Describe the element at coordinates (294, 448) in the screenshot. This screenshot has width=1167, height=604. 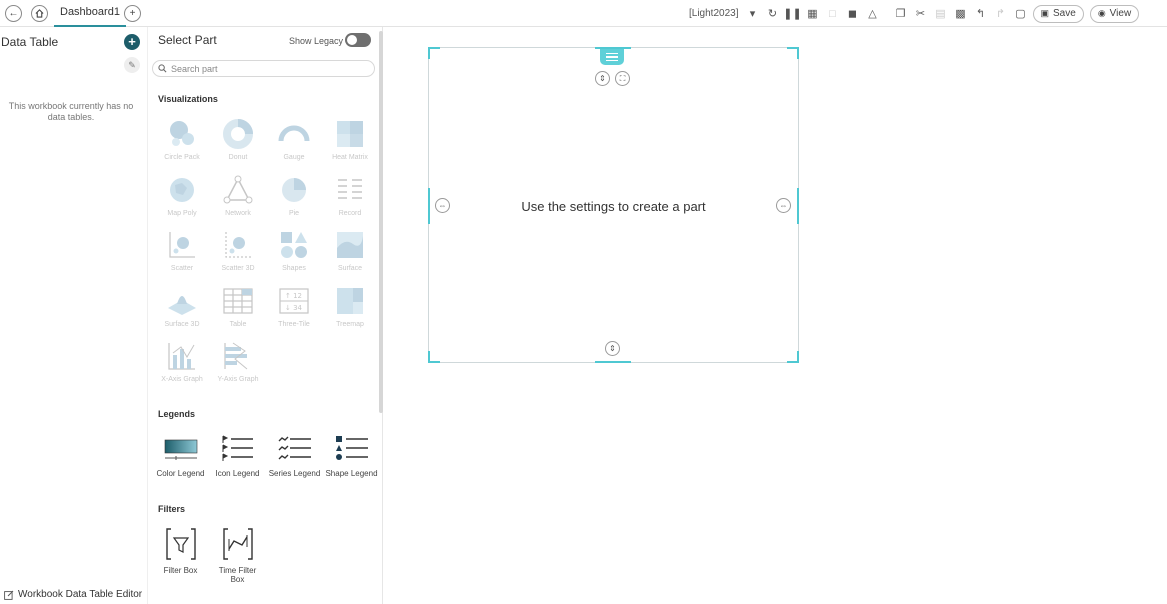
I see `series-legend-icon` at that location.